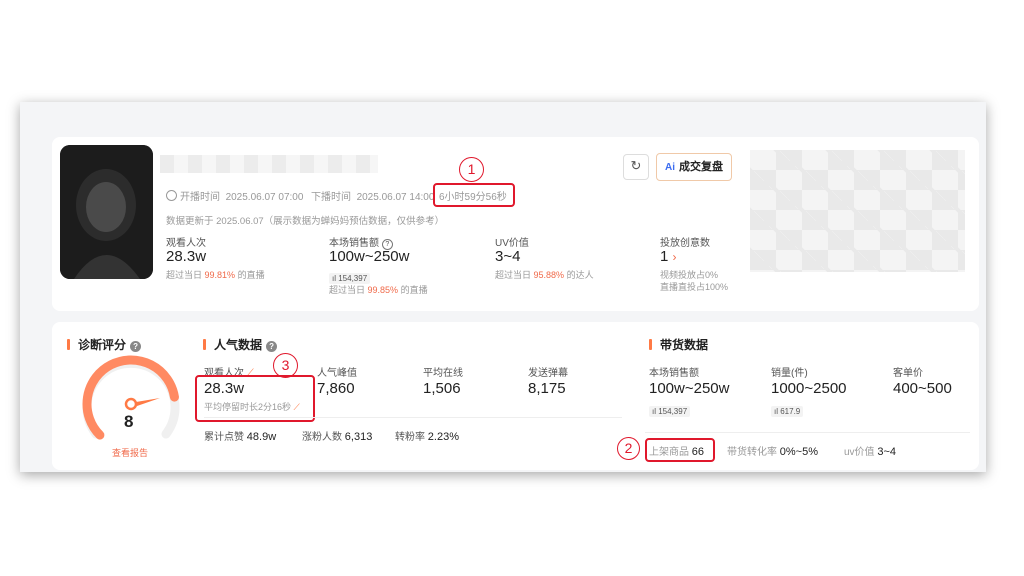  I want to click on annotation-3: 3, so click(285, 365).